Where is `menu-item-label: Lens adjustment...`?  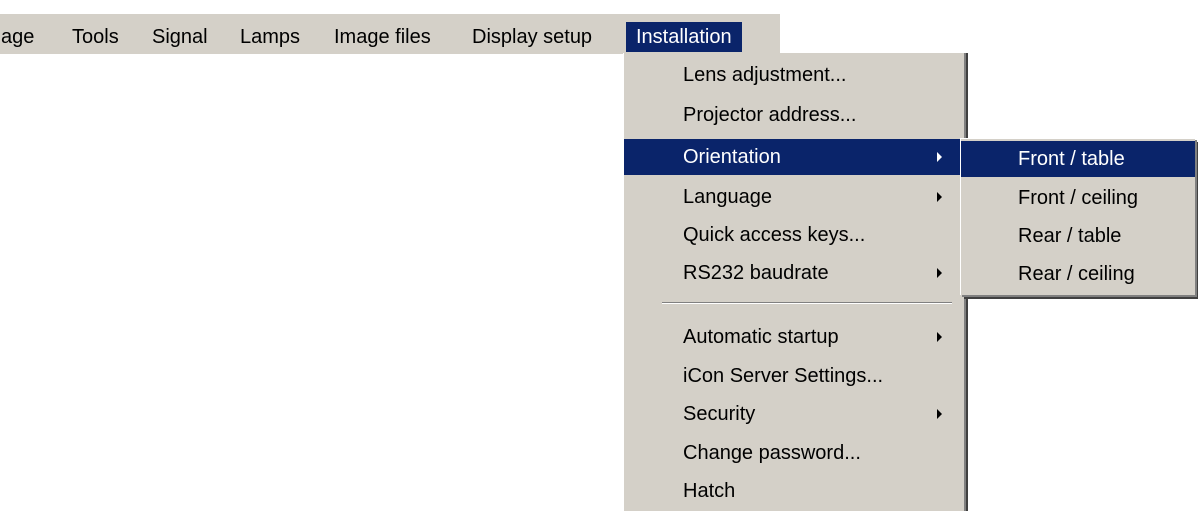 menu-item-label: Lens adjustment... is located at coordinates (765, 75).